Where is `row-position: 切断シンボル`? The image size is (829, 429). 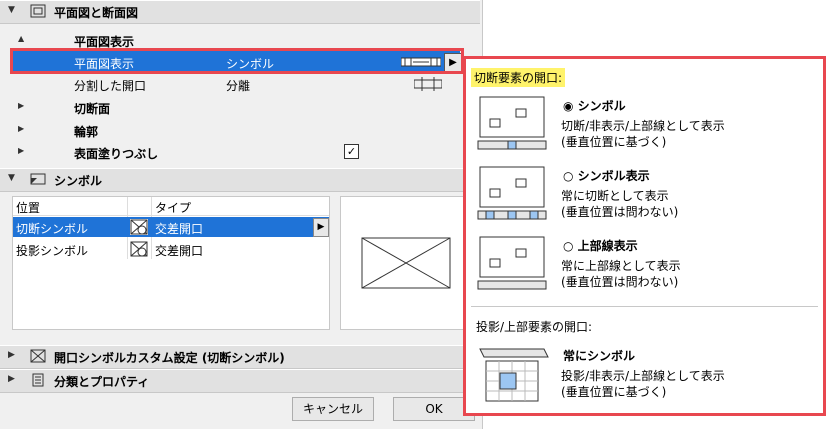
row-position: 切断シンボル is located at coordinates (52, 229).